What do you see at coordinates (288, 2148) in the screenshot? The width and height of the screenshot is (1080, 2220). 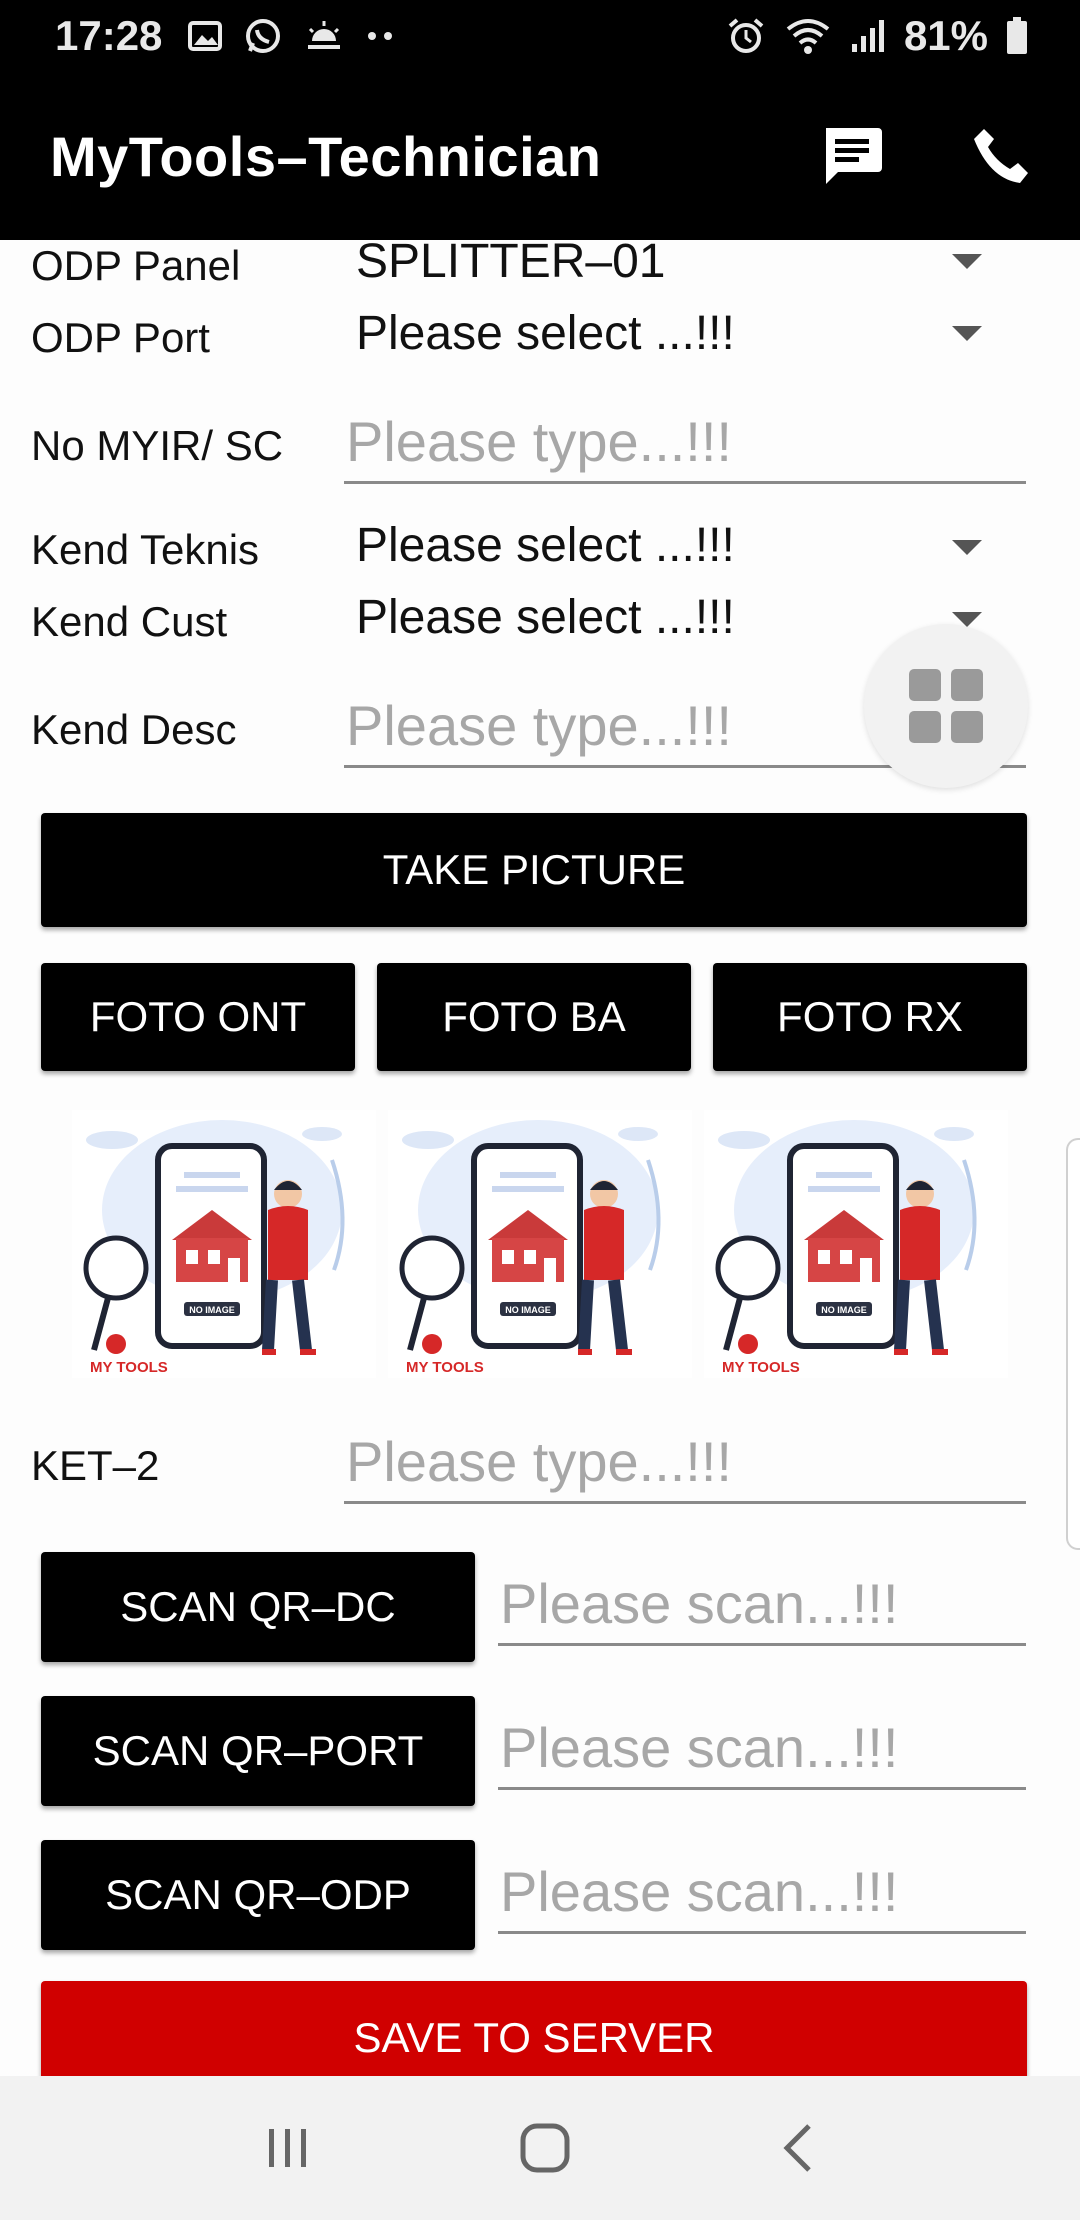 I see `recent-apps-icon` at bounding box center [288, 2148].